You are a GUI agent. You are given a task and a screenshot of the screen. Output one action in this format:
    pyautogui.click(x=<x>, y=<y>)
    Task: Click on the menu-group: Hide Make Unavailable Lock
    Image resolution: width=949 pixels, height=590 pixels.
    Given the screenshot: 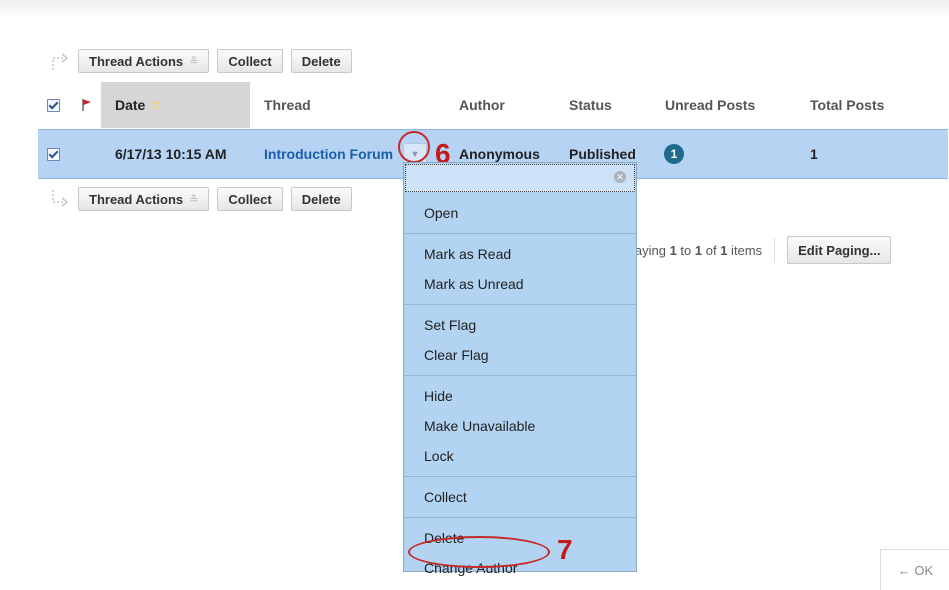 What is the action you would take?
    pyautogui.click(x=520, y=426)
    